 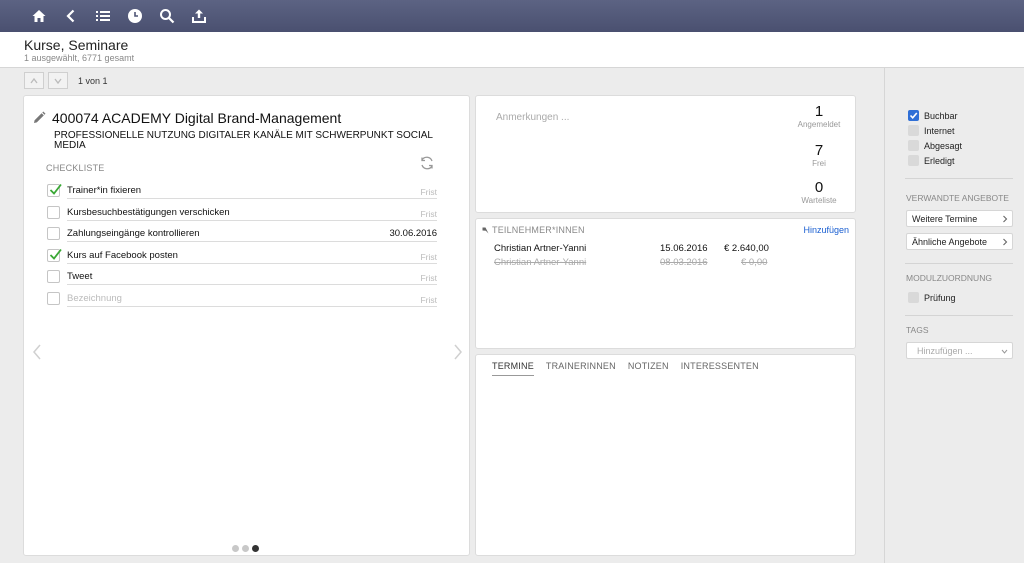 What do you see at coordinates (819, 200) in the screenshot?
I see `stat-label: Warteliste` at bounding box center [819, 200].